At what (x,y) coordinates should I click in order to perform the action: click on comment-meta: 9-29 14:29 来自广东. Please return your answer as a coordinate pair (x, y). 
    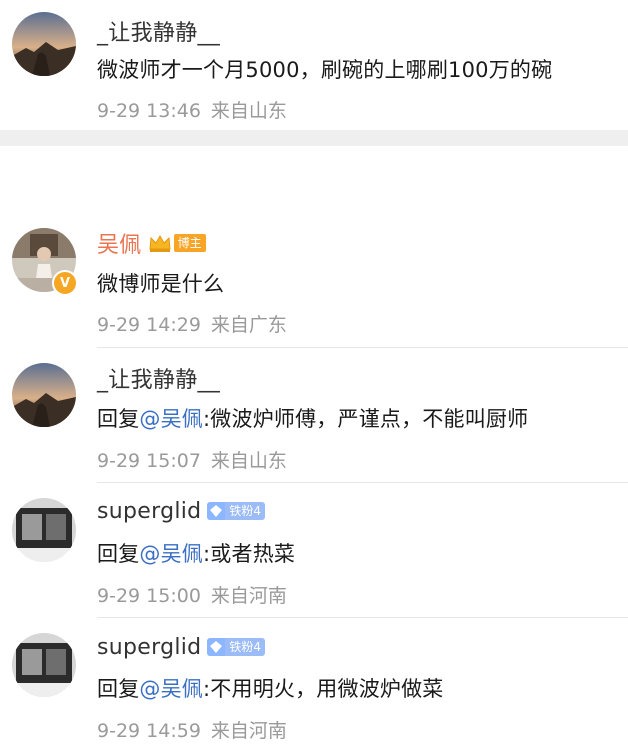
    Looking at the image, I should click on (192, 323).